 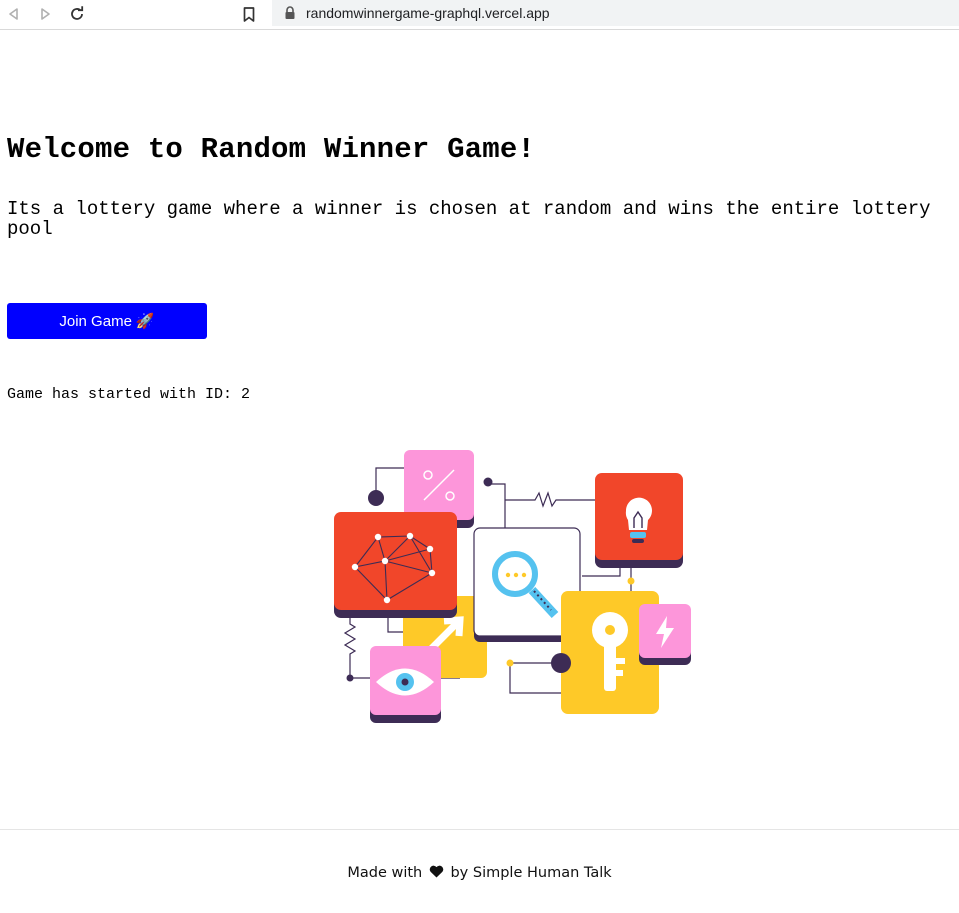 I want to click on rocket-icon: 🚀, so click(x=145, y=321).